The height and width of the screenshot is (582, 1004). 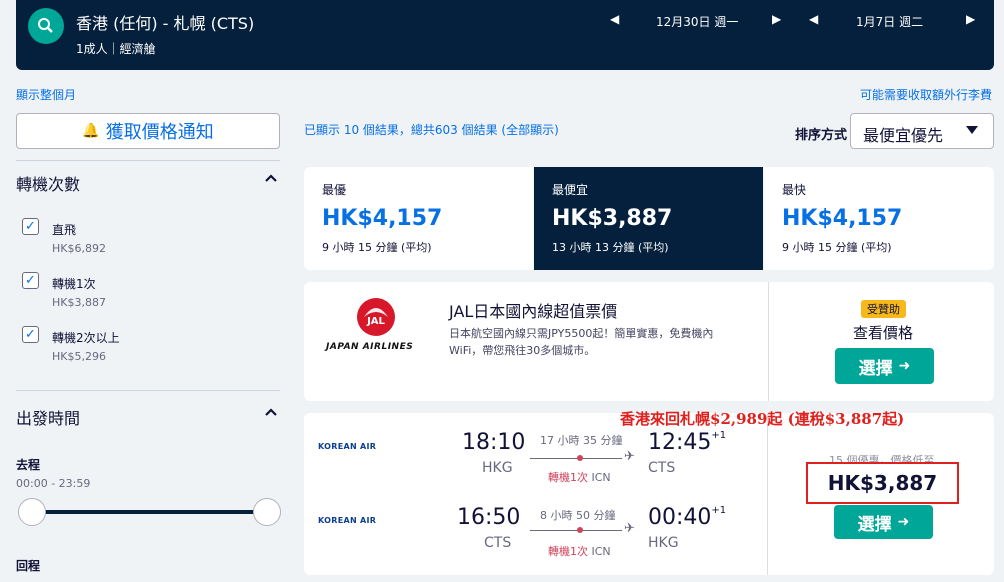 What do you see at coordinates (578, 515) in the screenshot?
I see `leg2-duration: 8 小時 50 分鐘` at bounding box center [578, 515].